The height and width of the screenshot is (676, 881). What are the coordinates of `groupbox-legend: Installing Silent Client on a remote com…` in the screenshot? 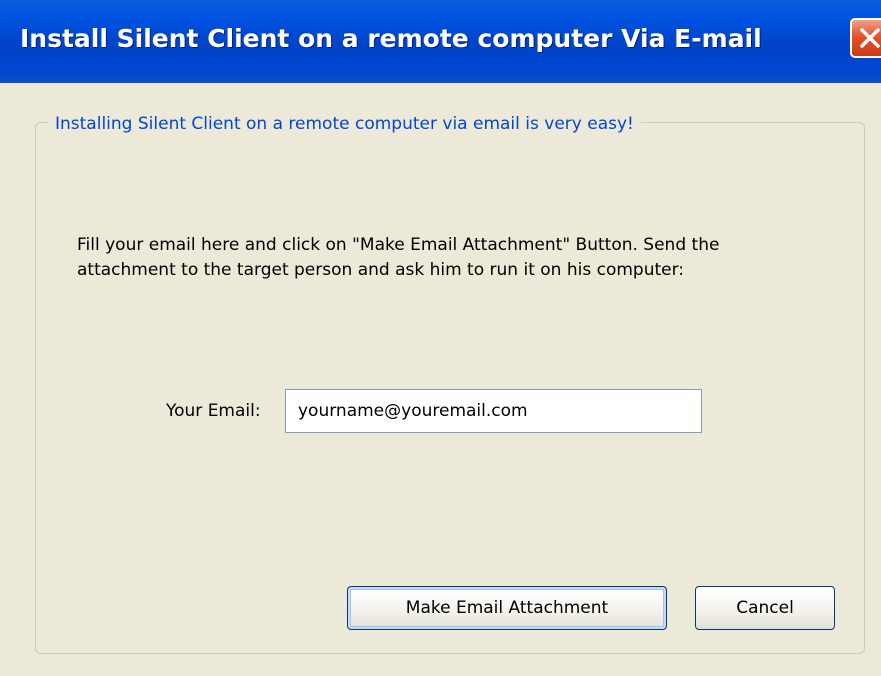 It's located at (344, 124).